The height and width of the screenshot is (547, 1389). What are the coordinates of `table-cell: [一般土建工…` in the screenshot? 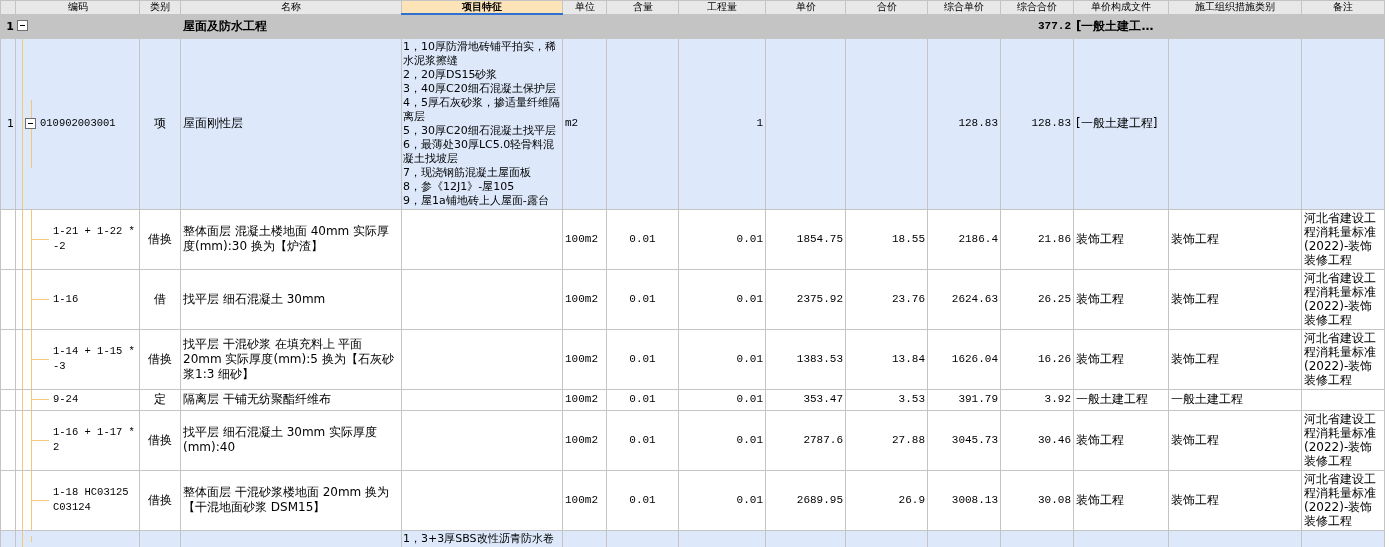 It's located at (1121, 26).